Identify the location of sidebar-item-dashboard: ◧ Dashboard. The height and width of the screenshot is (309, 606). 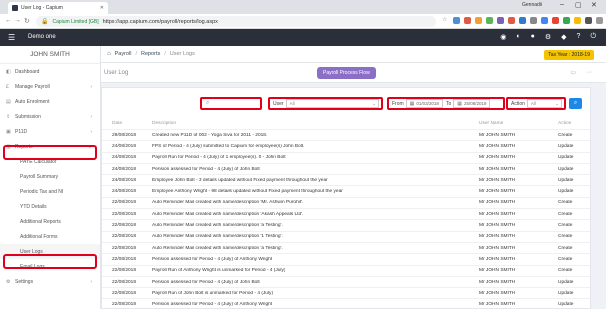
(50, 71).